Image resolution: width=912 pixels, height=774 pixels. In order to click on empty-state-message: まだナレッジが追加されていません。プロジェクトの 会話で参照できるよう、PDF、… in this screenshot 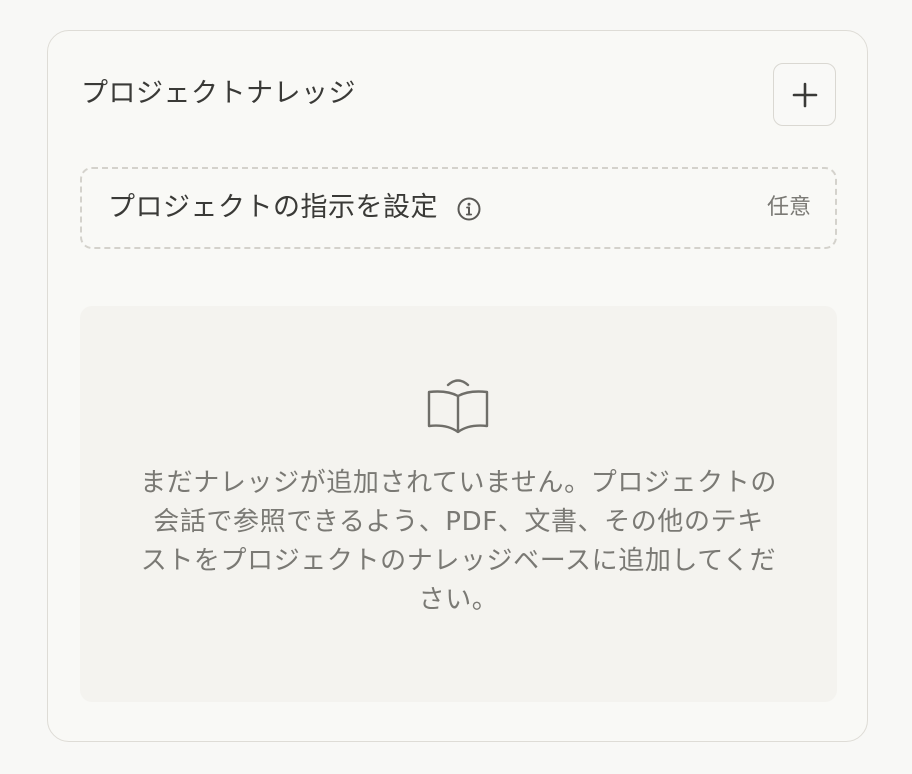, I will do `click(458, 542)`.